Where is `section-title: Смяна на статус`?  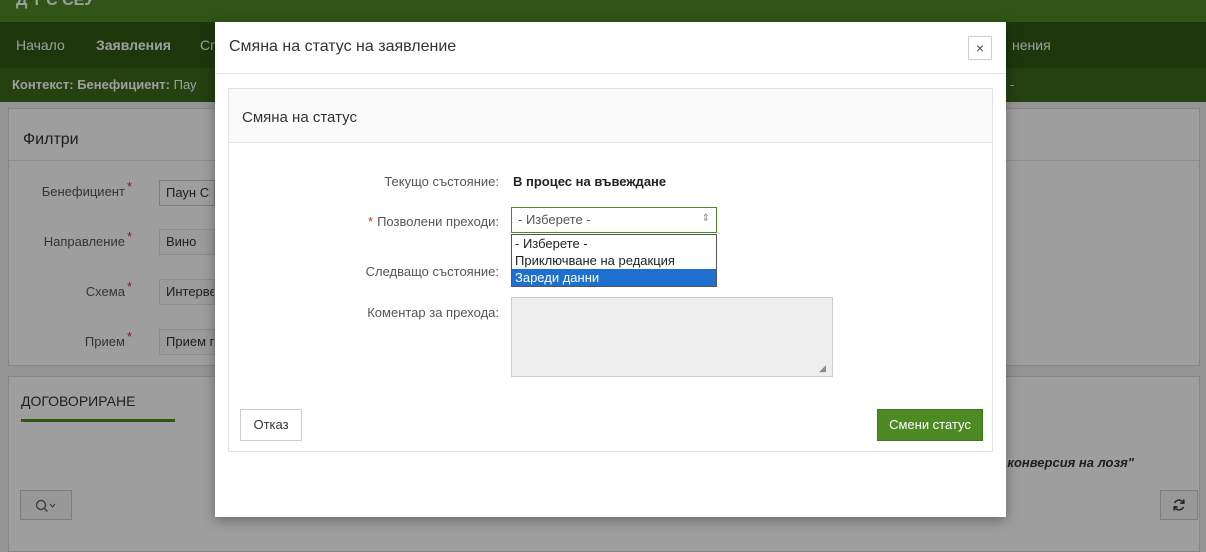
section-title: Смяна на статус is located at coordinates (299, 117).